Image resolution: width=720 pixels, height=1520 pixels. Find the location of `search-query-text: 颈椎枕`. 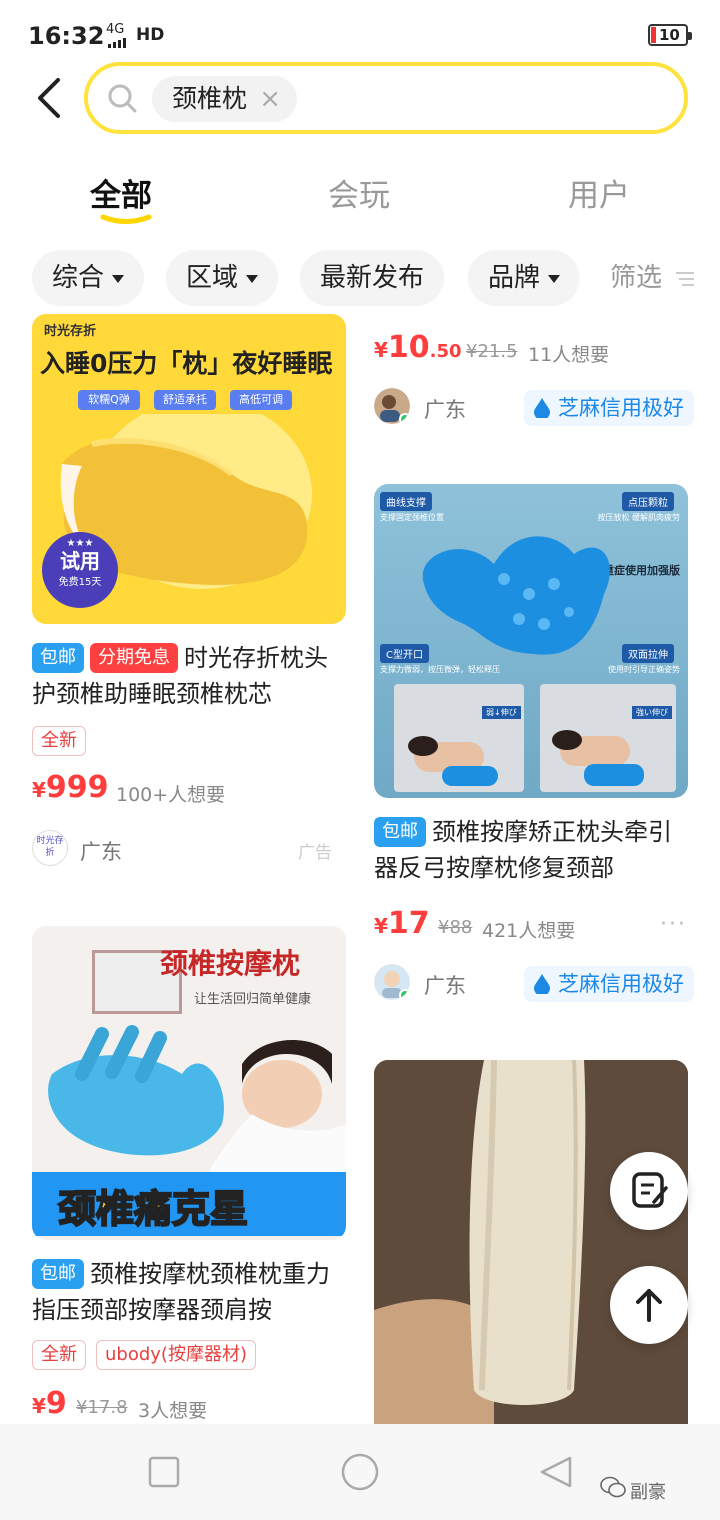

search-query-text: 颈椎枕 is located at coordinates (210, 98).